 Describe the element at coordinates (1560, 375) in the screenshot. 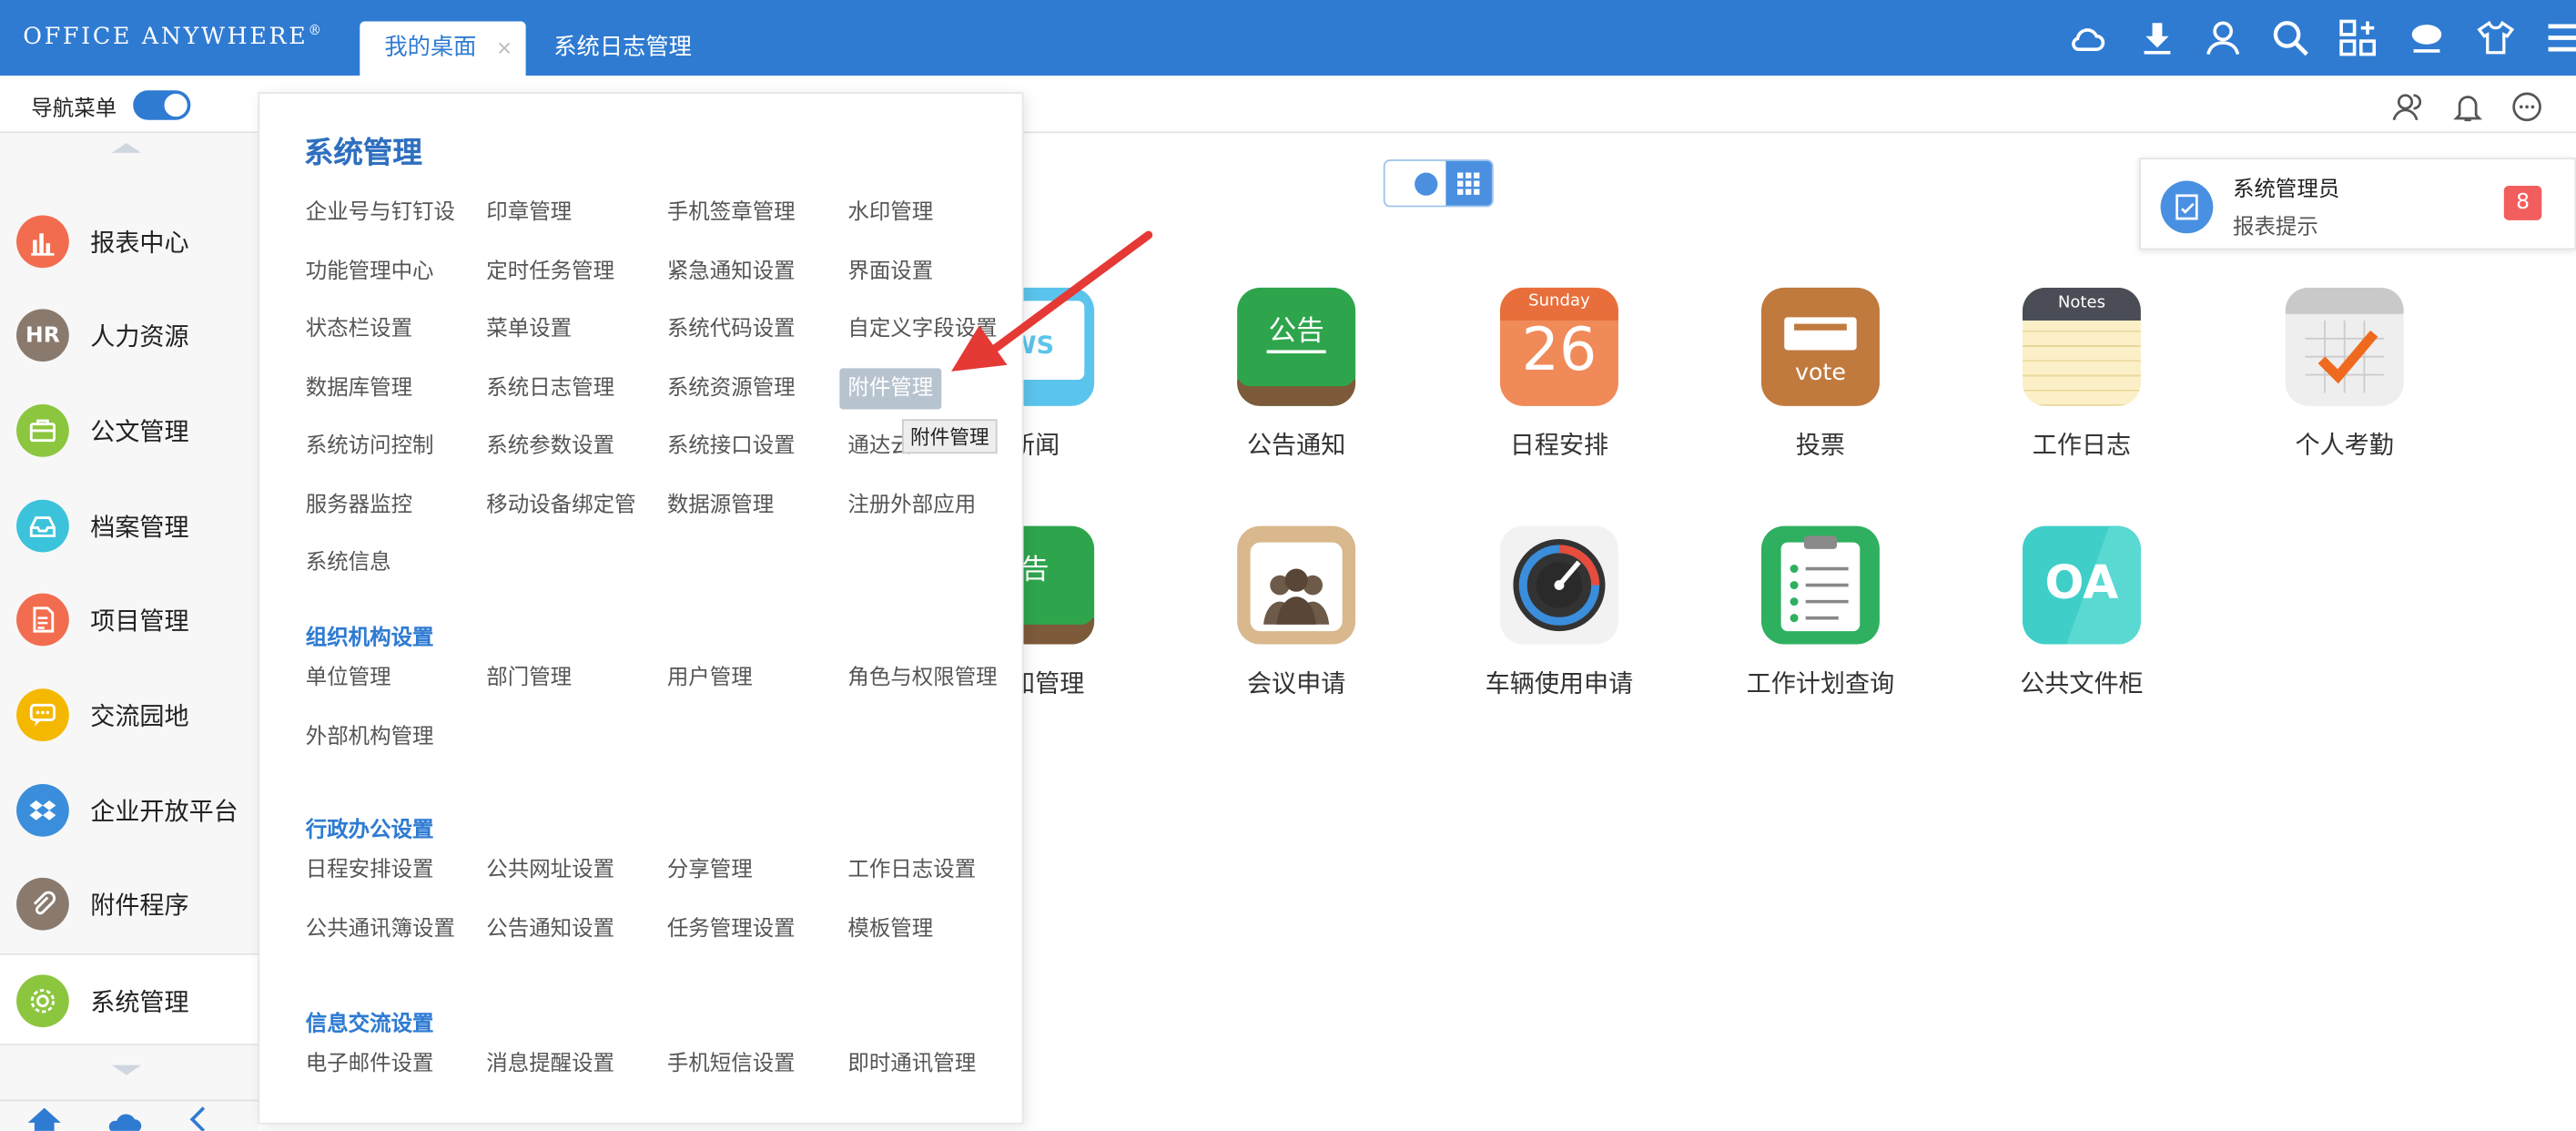

I see `app-calendar: Sunday 26 日程安排` at that location.